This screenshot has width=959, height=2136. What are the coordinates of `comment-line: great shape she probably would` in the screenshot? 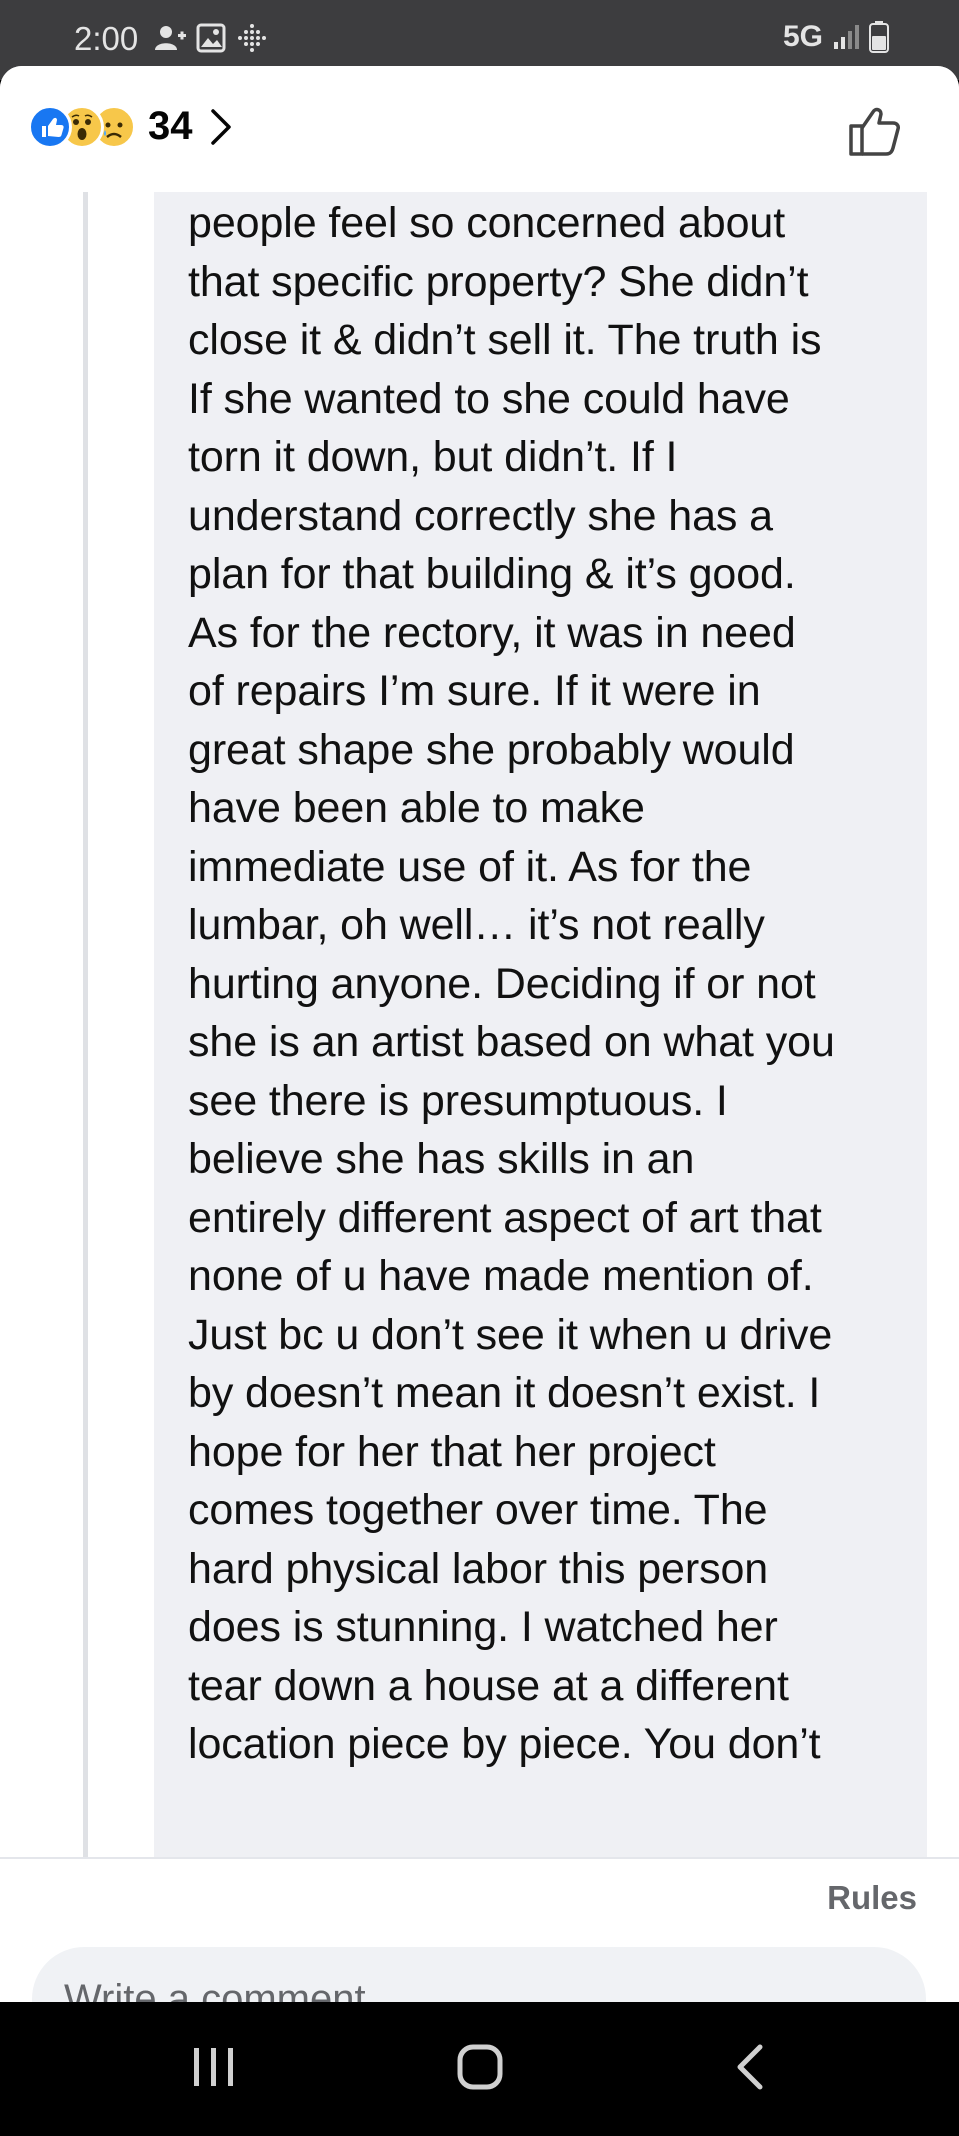 It's located at (491, 749).